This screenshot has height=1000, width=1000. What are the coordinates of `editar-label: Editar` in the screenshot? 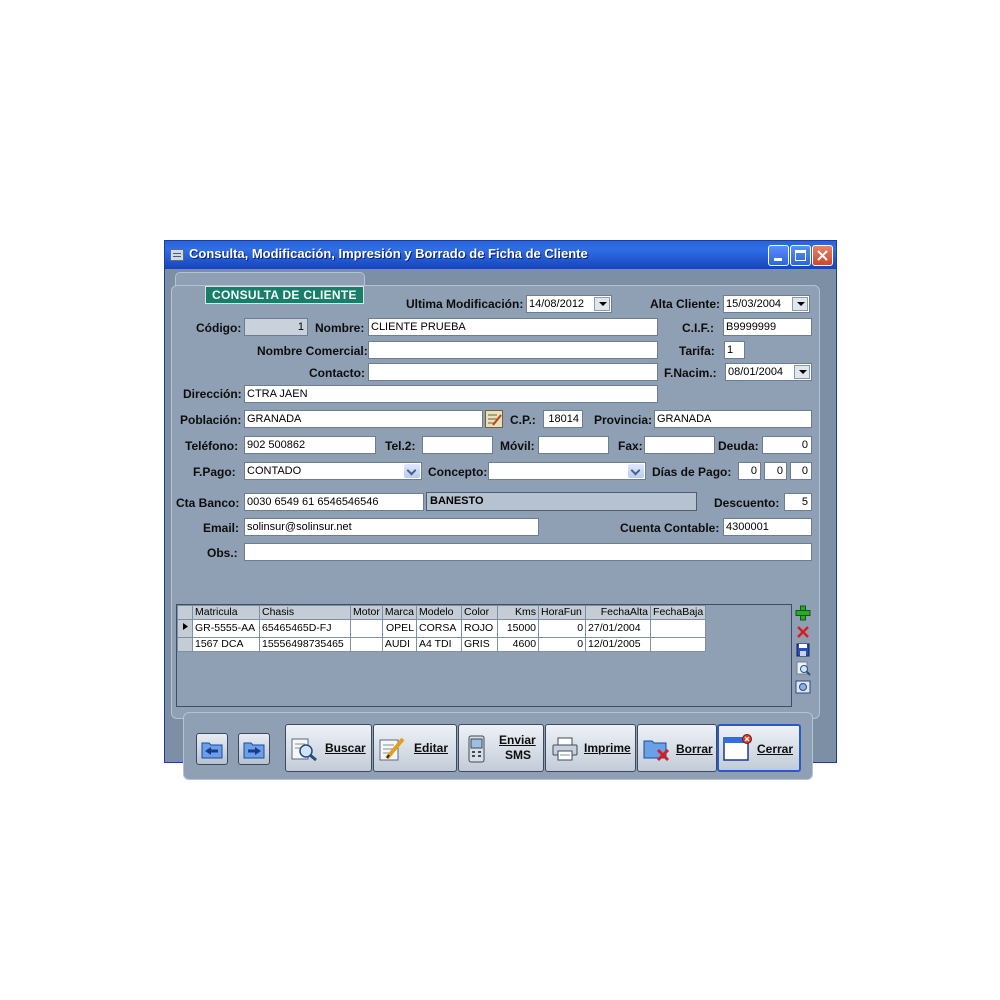 It's located at (431, 748).